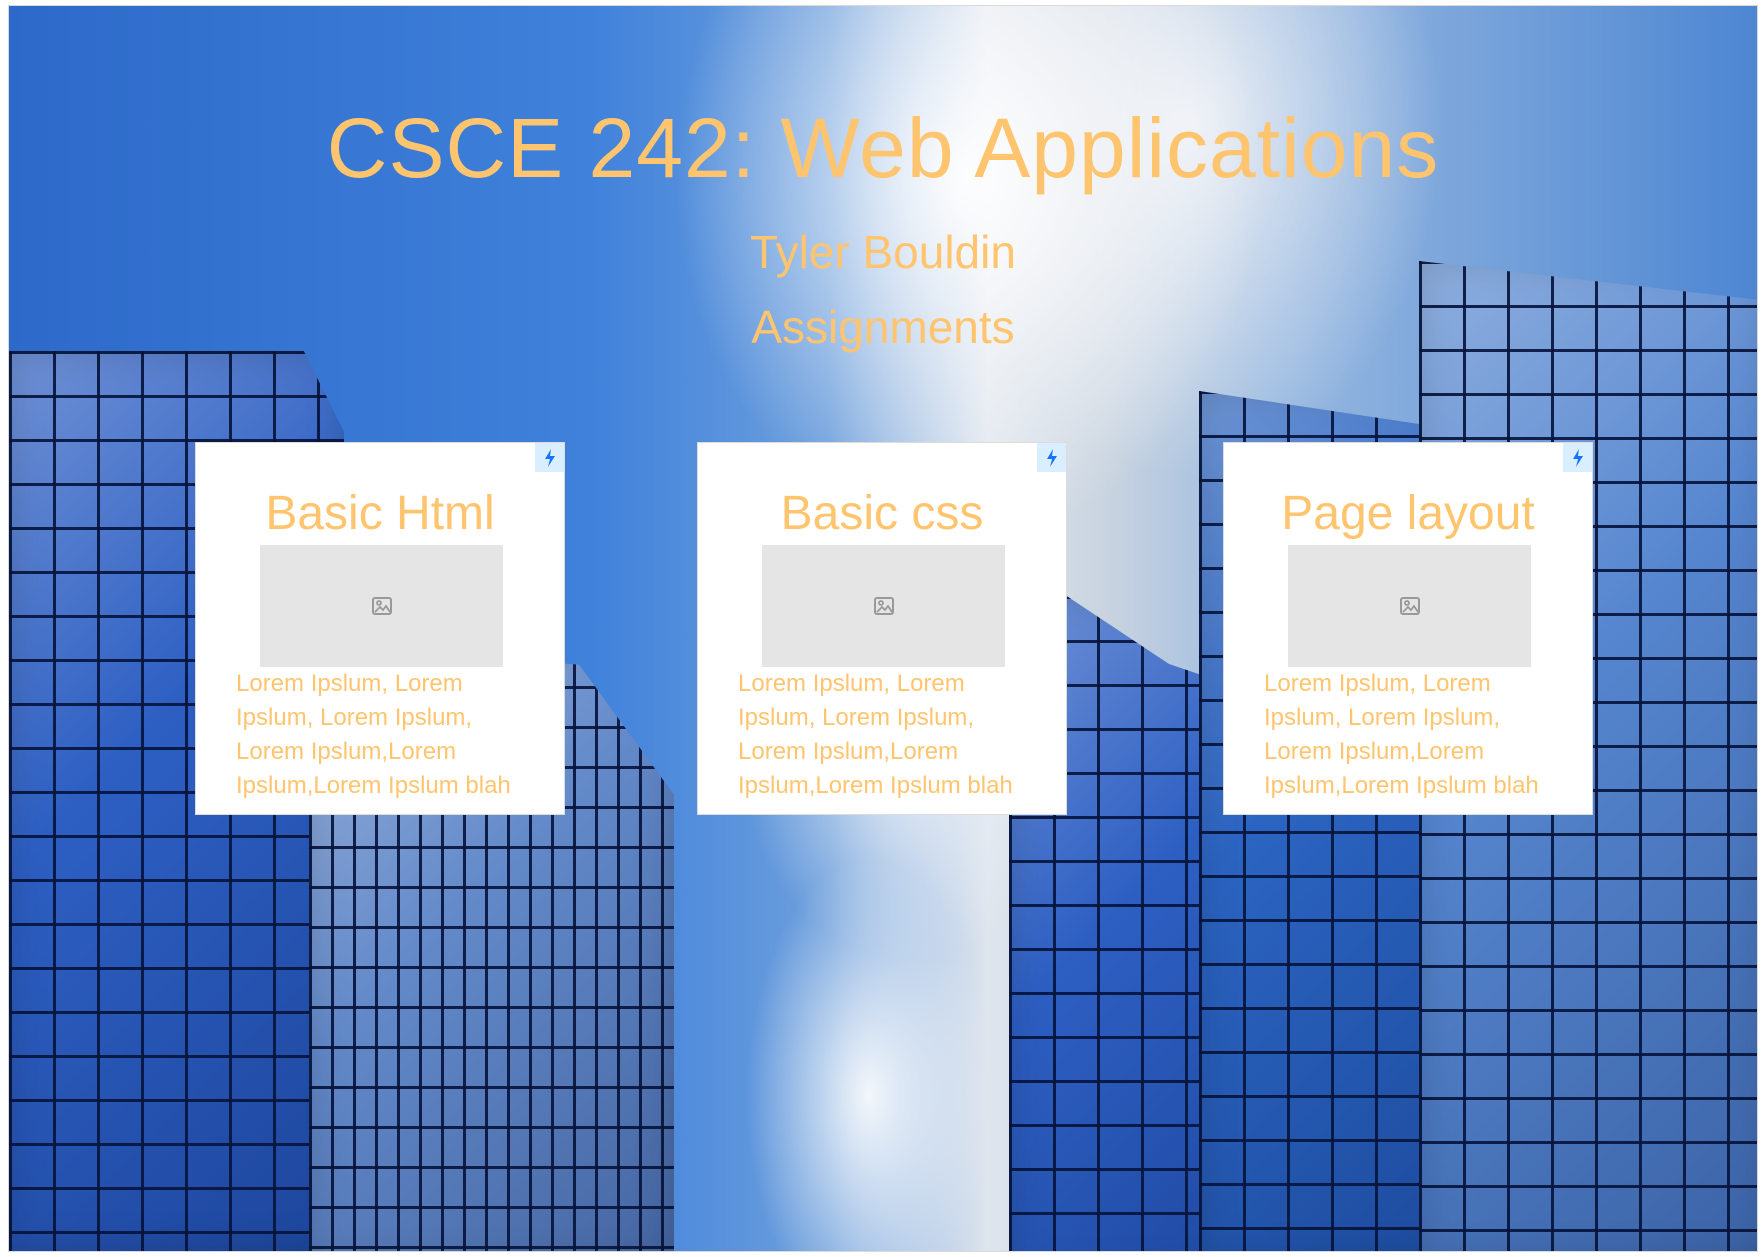 This screenshot has height=1257, width=1764. What do you see at coordinates (380, 513) in the screenshot?
I see `card-title: Basic Html` at bounding box center [380, 513].